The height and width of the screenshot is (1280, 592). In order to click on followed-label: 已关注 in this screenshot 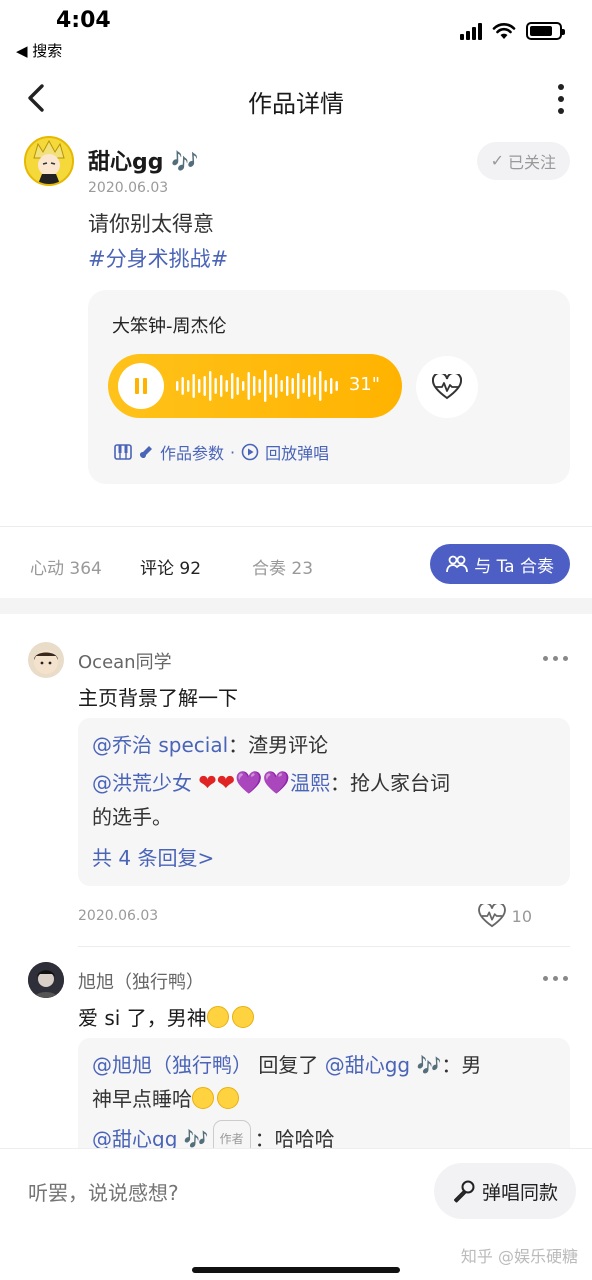, I will do `click(531, 163)`.